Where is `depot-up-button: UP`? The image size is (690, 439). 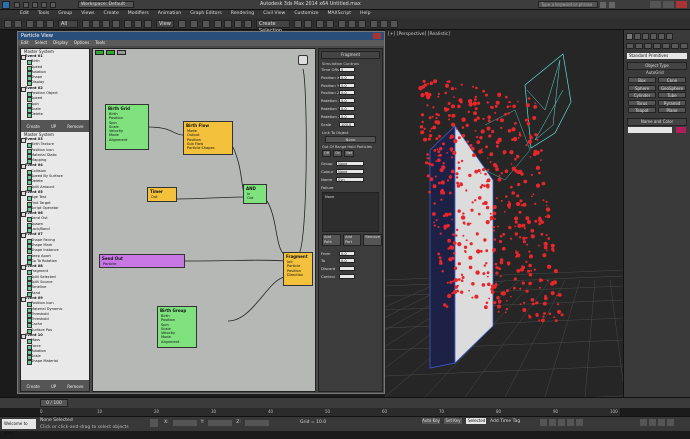 depot-up-button: UP is located at coordinates (53, 126).